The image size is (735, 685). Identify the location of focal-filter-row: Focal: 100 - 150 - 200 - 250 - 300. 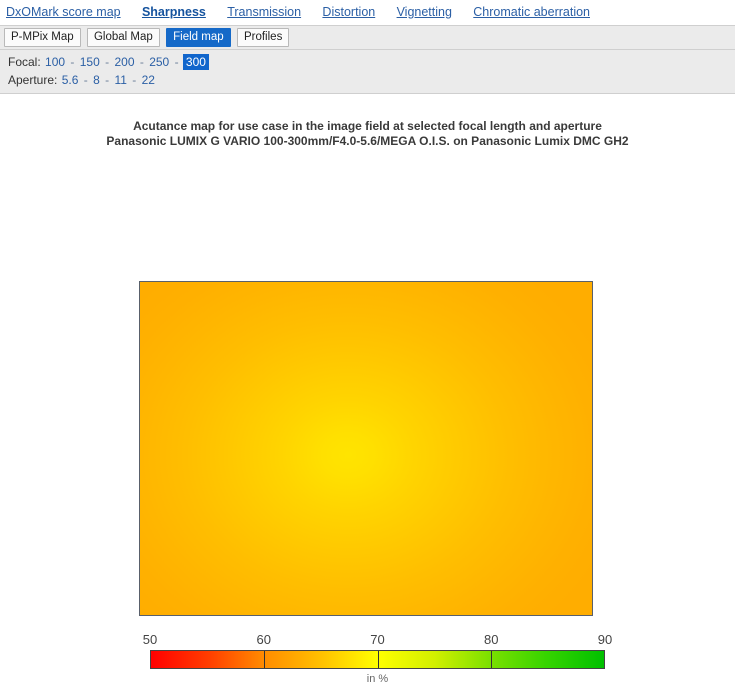
(371, 62).